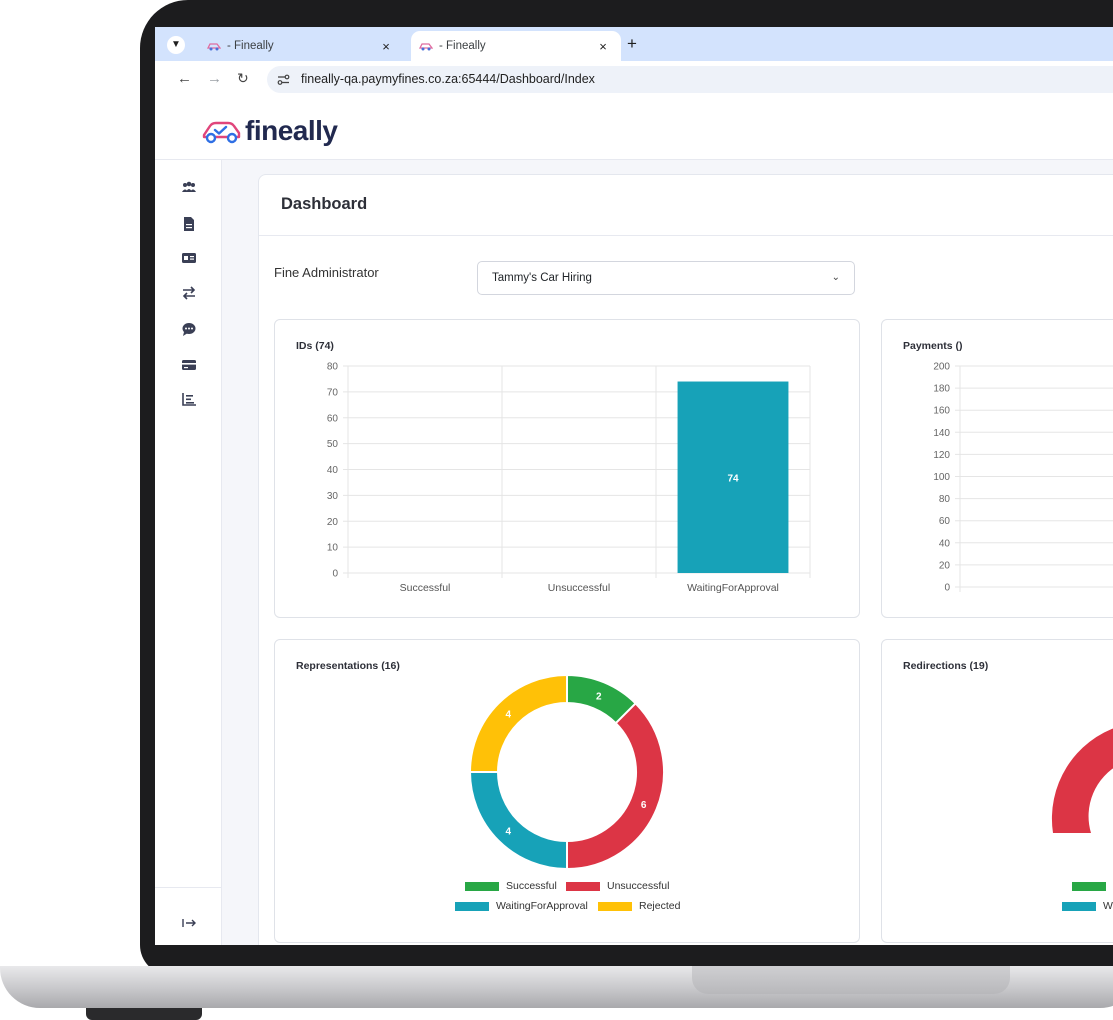 The width and height of the screenshot is (1113, 1020). Describe the element at coordinates (189, 293) in the screenshot. I see `transfer-icon` at that location.